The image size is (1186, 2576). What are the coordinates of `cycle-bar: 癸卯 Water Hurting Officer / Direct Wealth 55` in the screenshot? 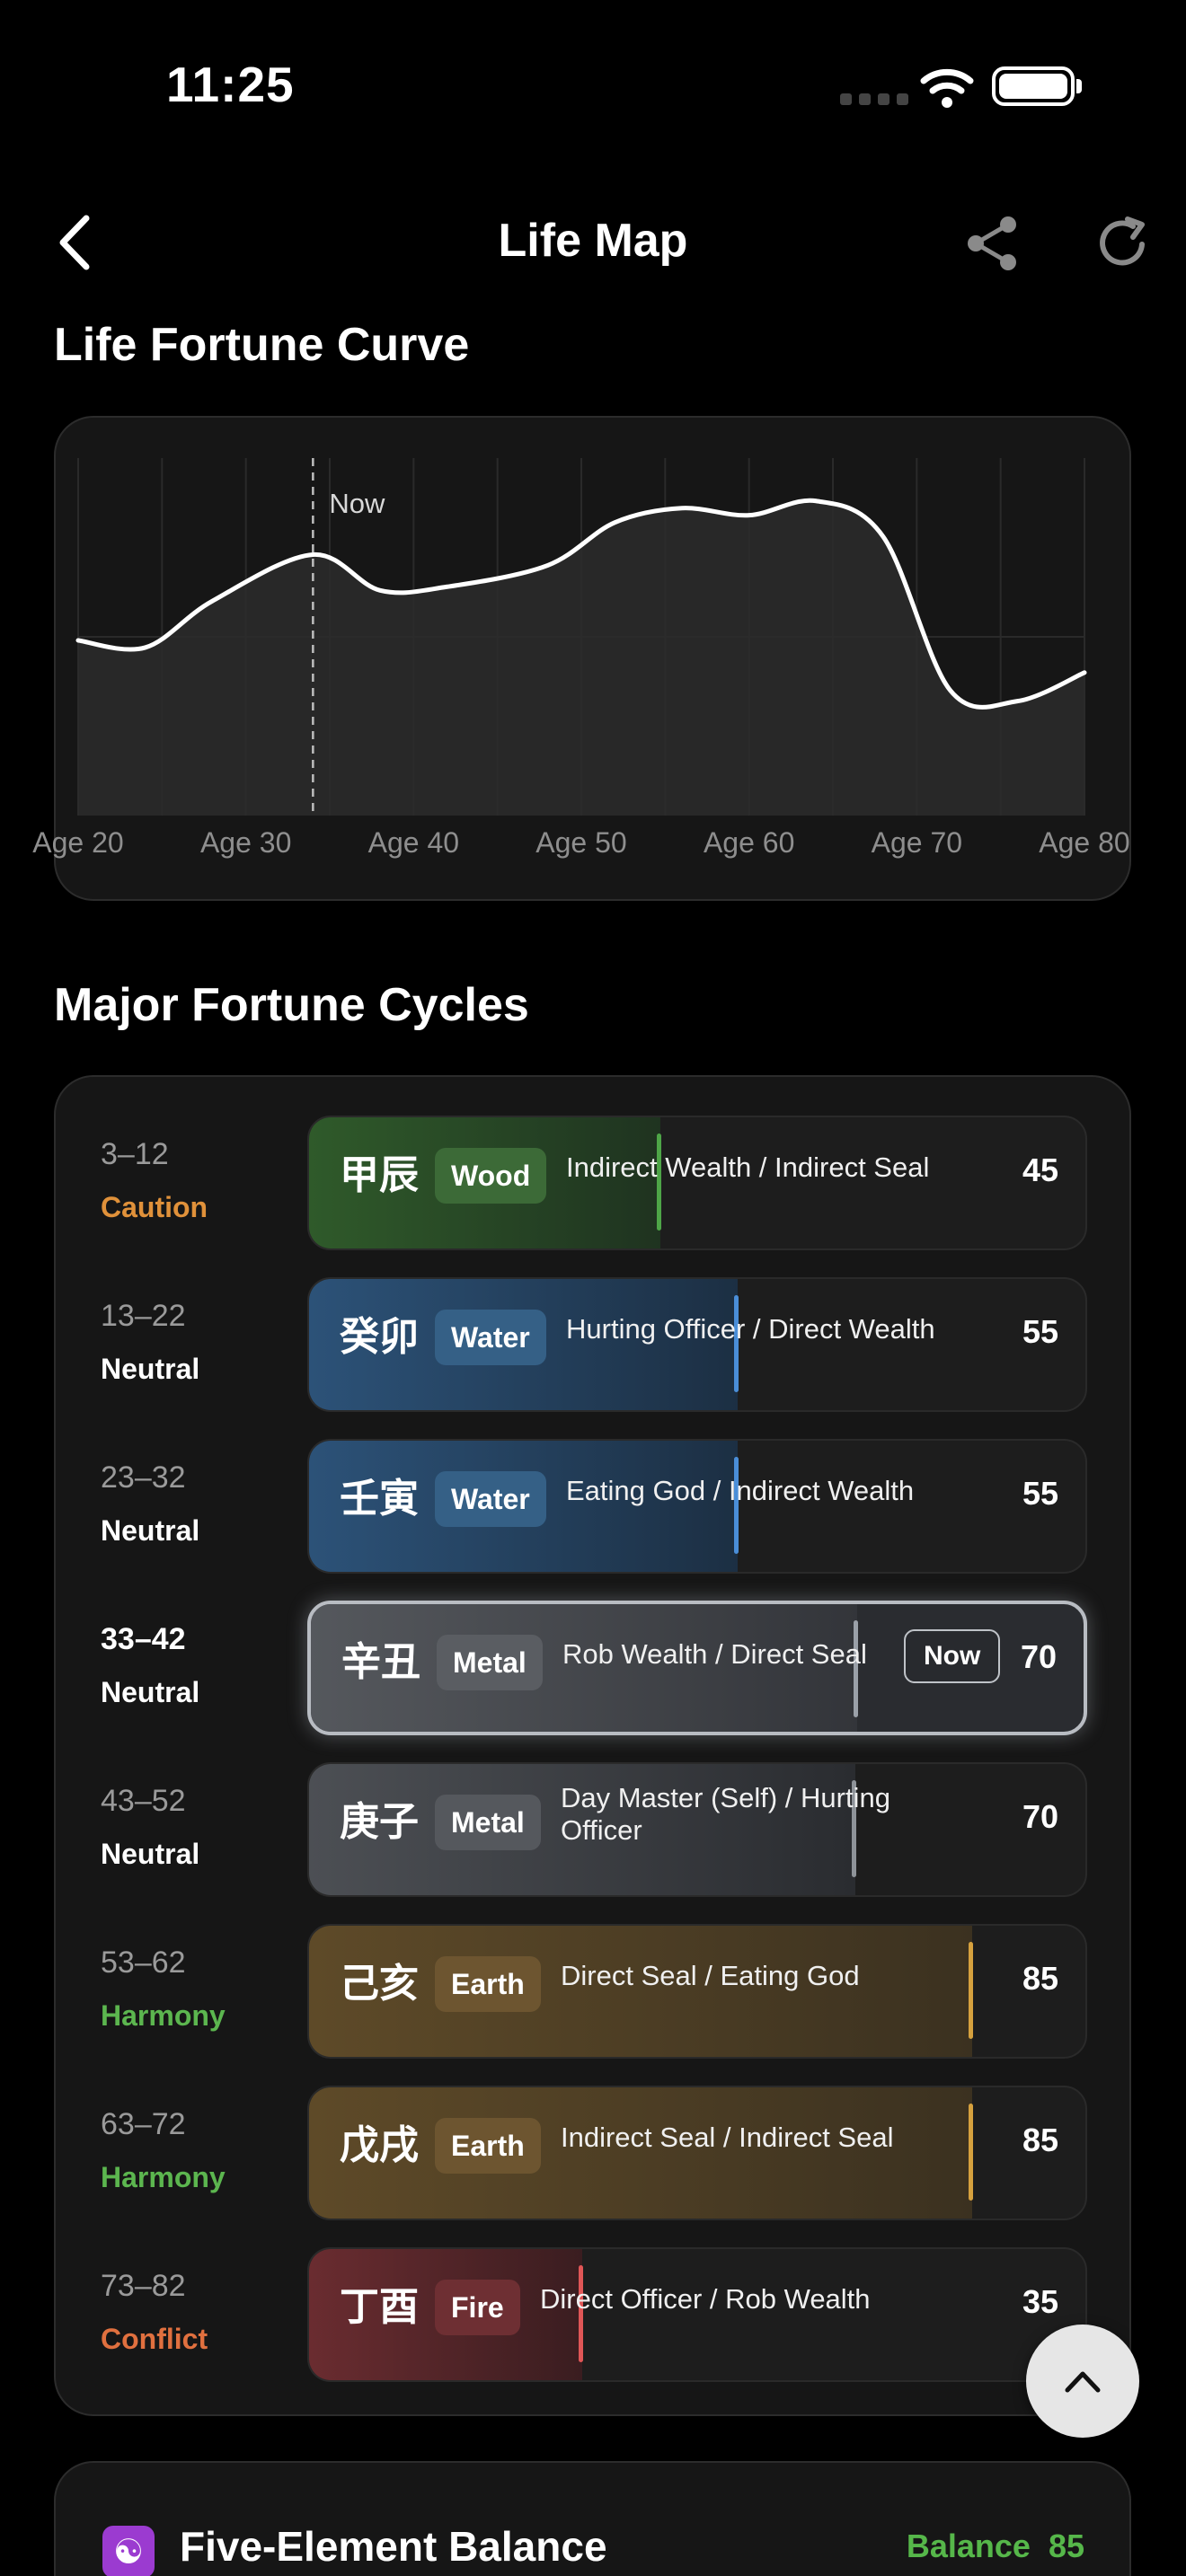 It's located at (697, 1344).